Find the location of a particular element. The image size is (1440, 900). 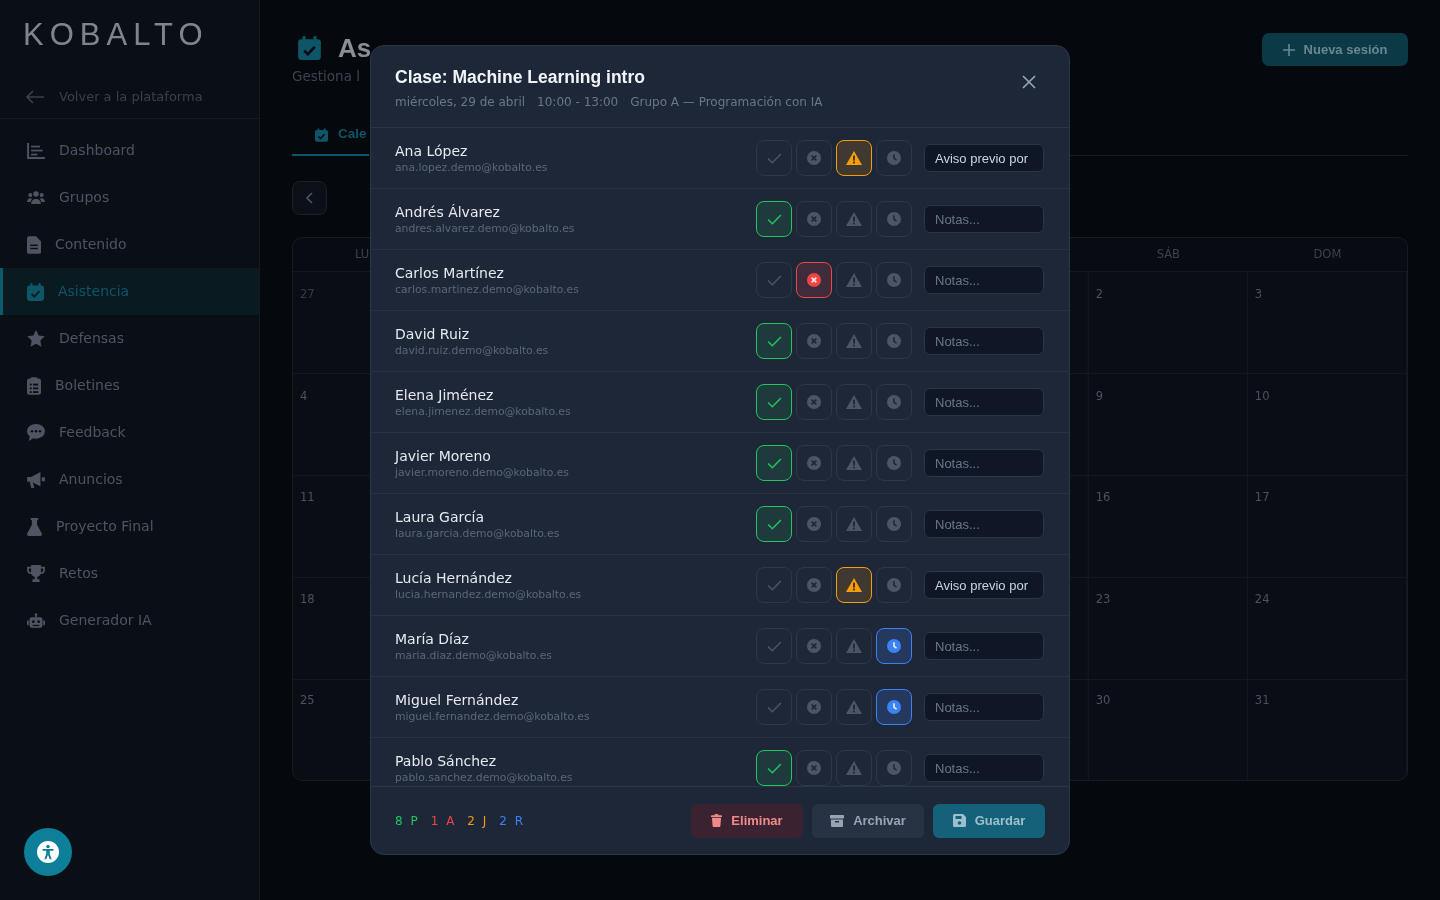

student-name: Lucía Hernández is located at coordinates (453, 577).